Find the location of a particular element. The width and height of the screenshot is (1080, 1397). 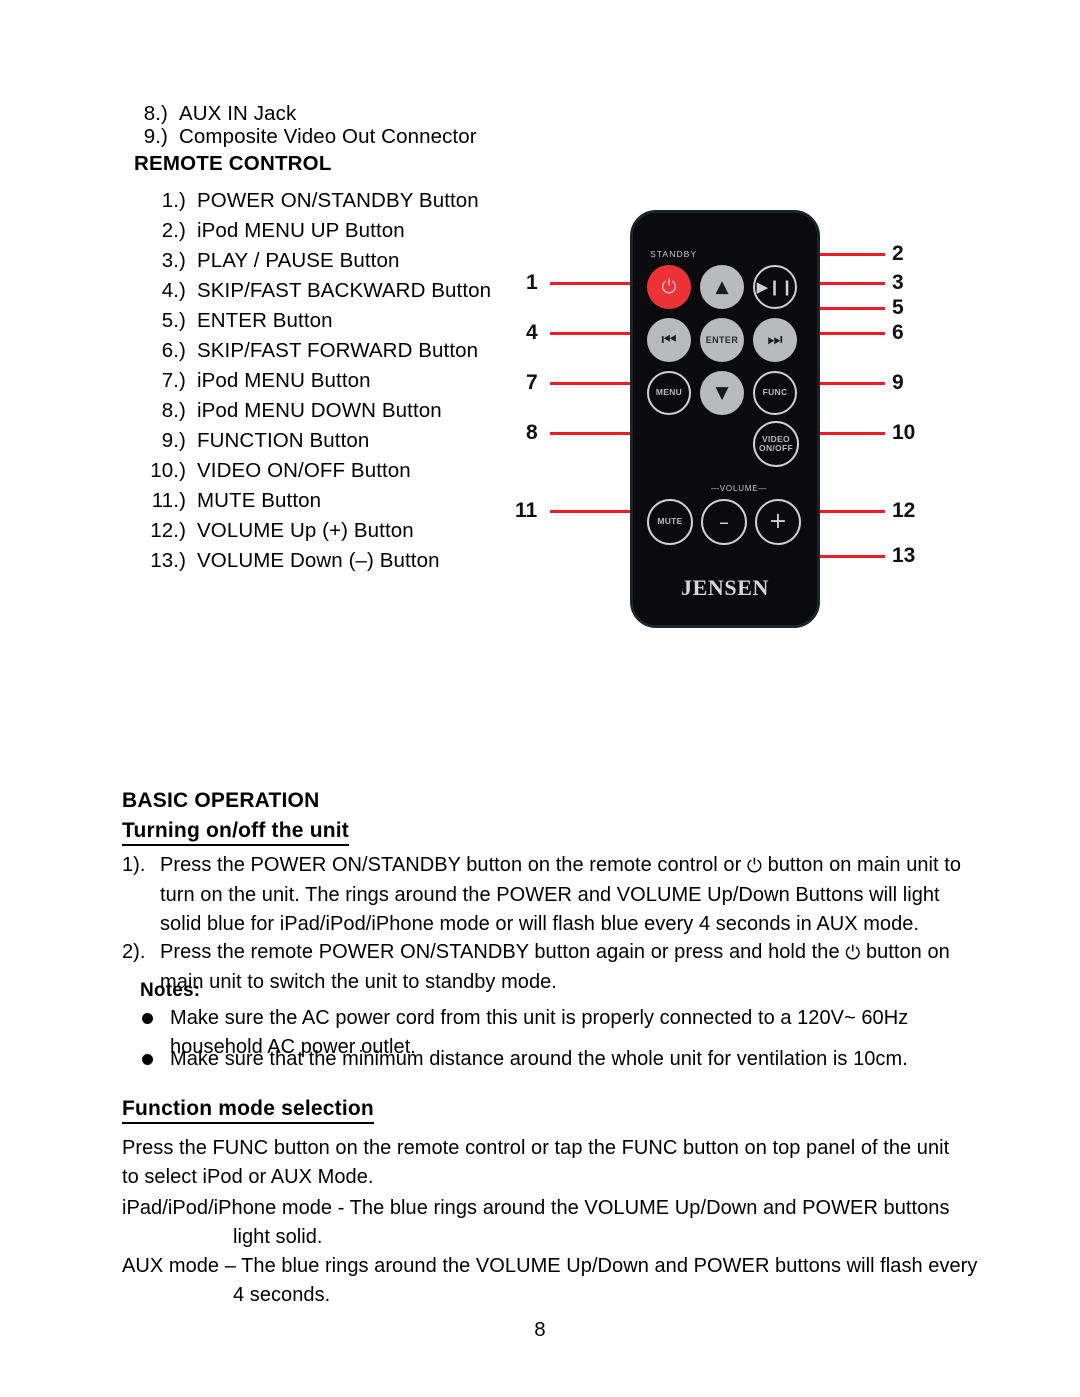

function-mode-subheading: Function mode selection is located at coordinates (248, 1110).